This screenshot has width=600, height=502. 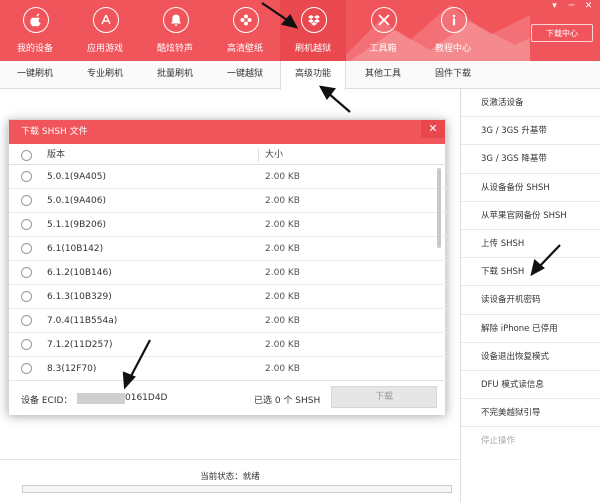 What do you see at coordinates (530, 272) in the screenshot?
I see `action-download-shsh: 下载 SHSH` at bounding box center [530, 272].